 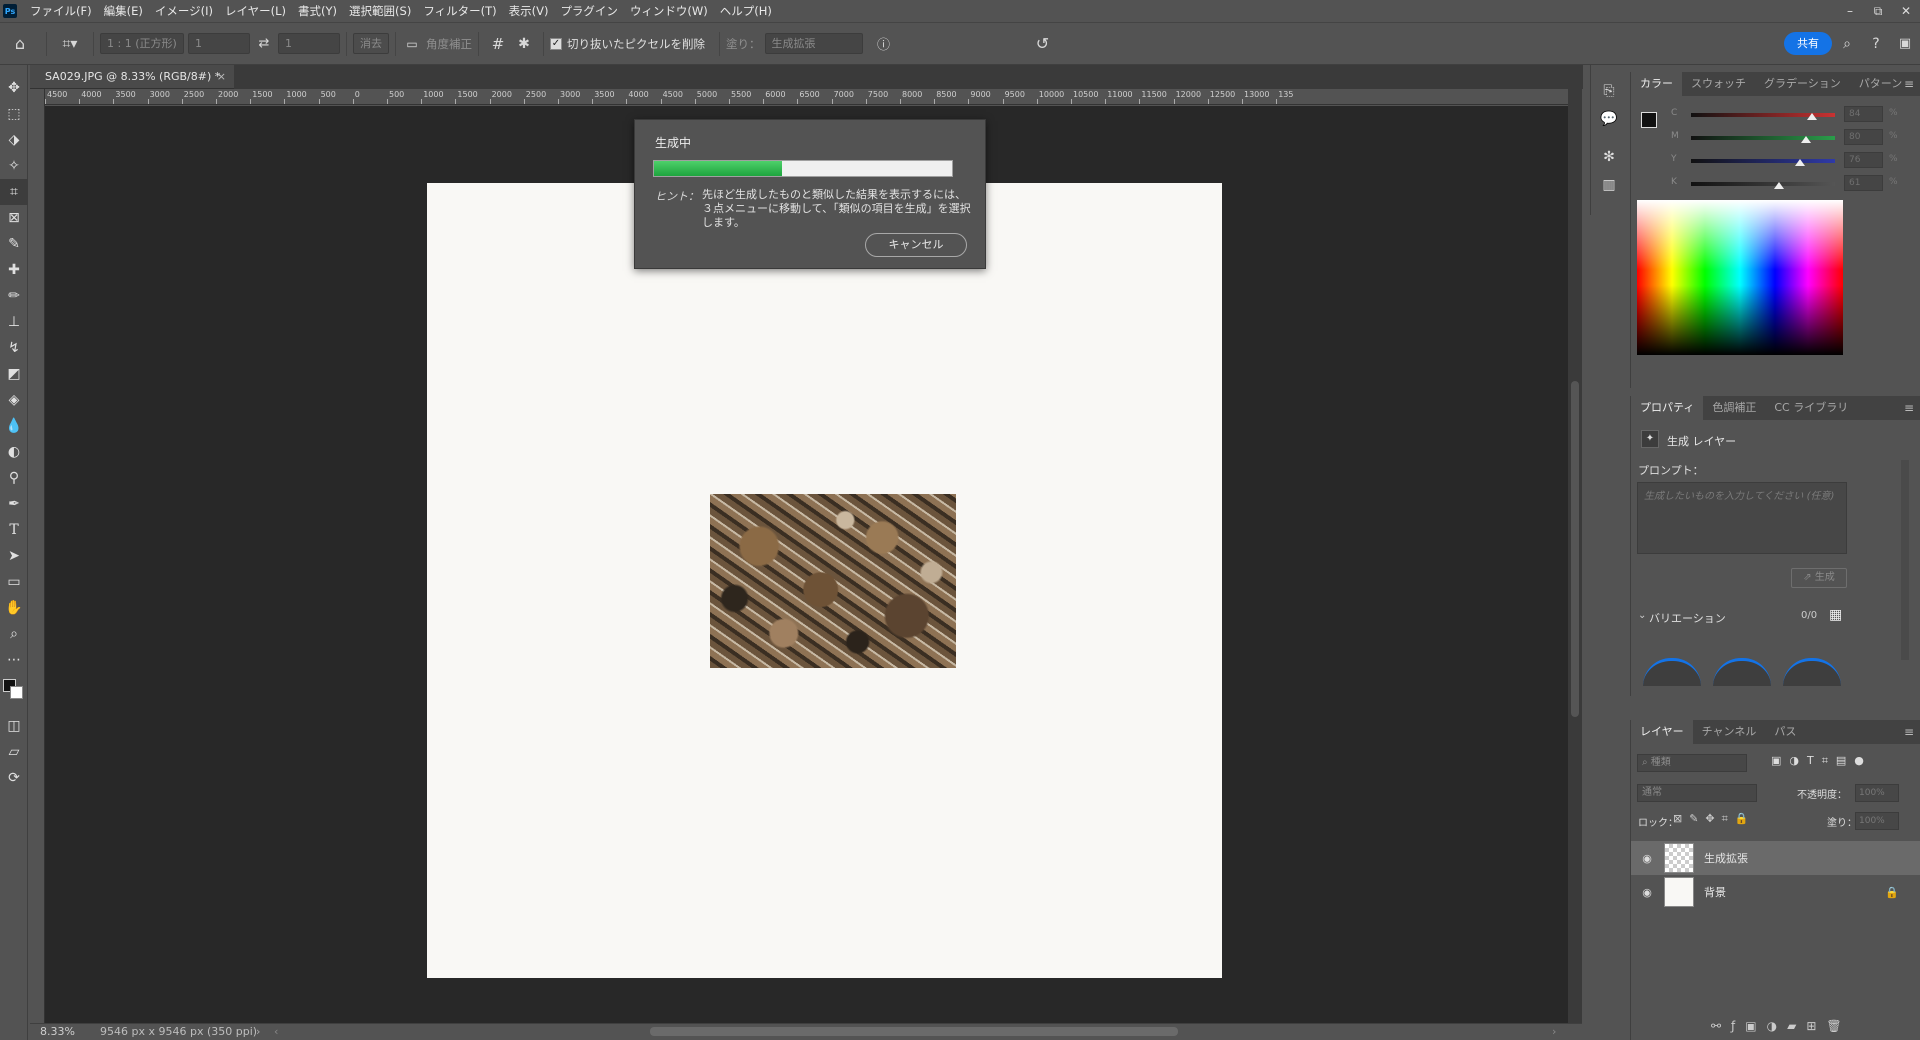 I want to click on properties-scrollbar, so click(x=1905, y=560).